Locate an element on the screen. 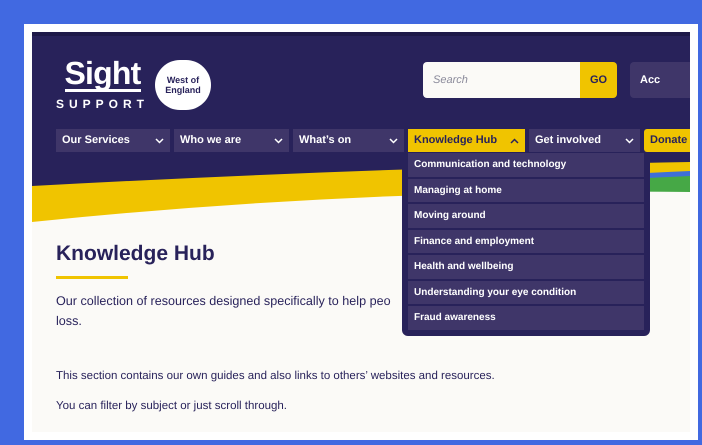 The image size is (702, 445). search-field: Search is located at coordinates (501, 80).